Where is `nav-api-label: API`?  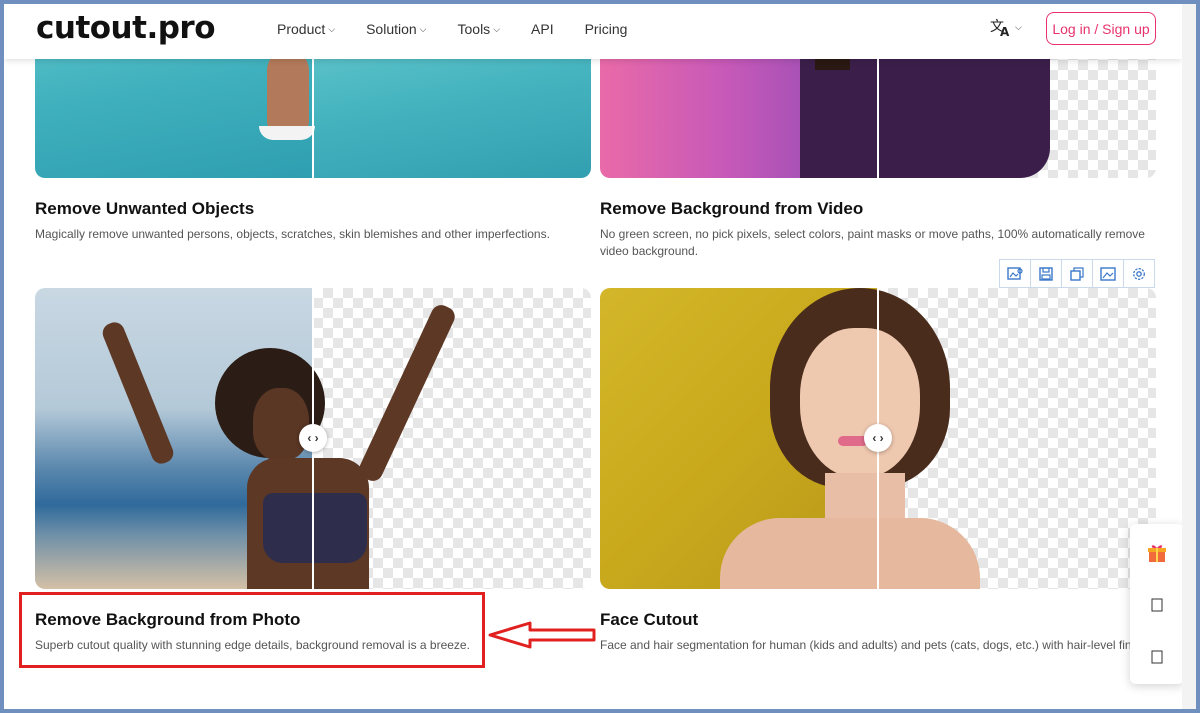 nav-api-label: API is located at coordinates (542, 29).